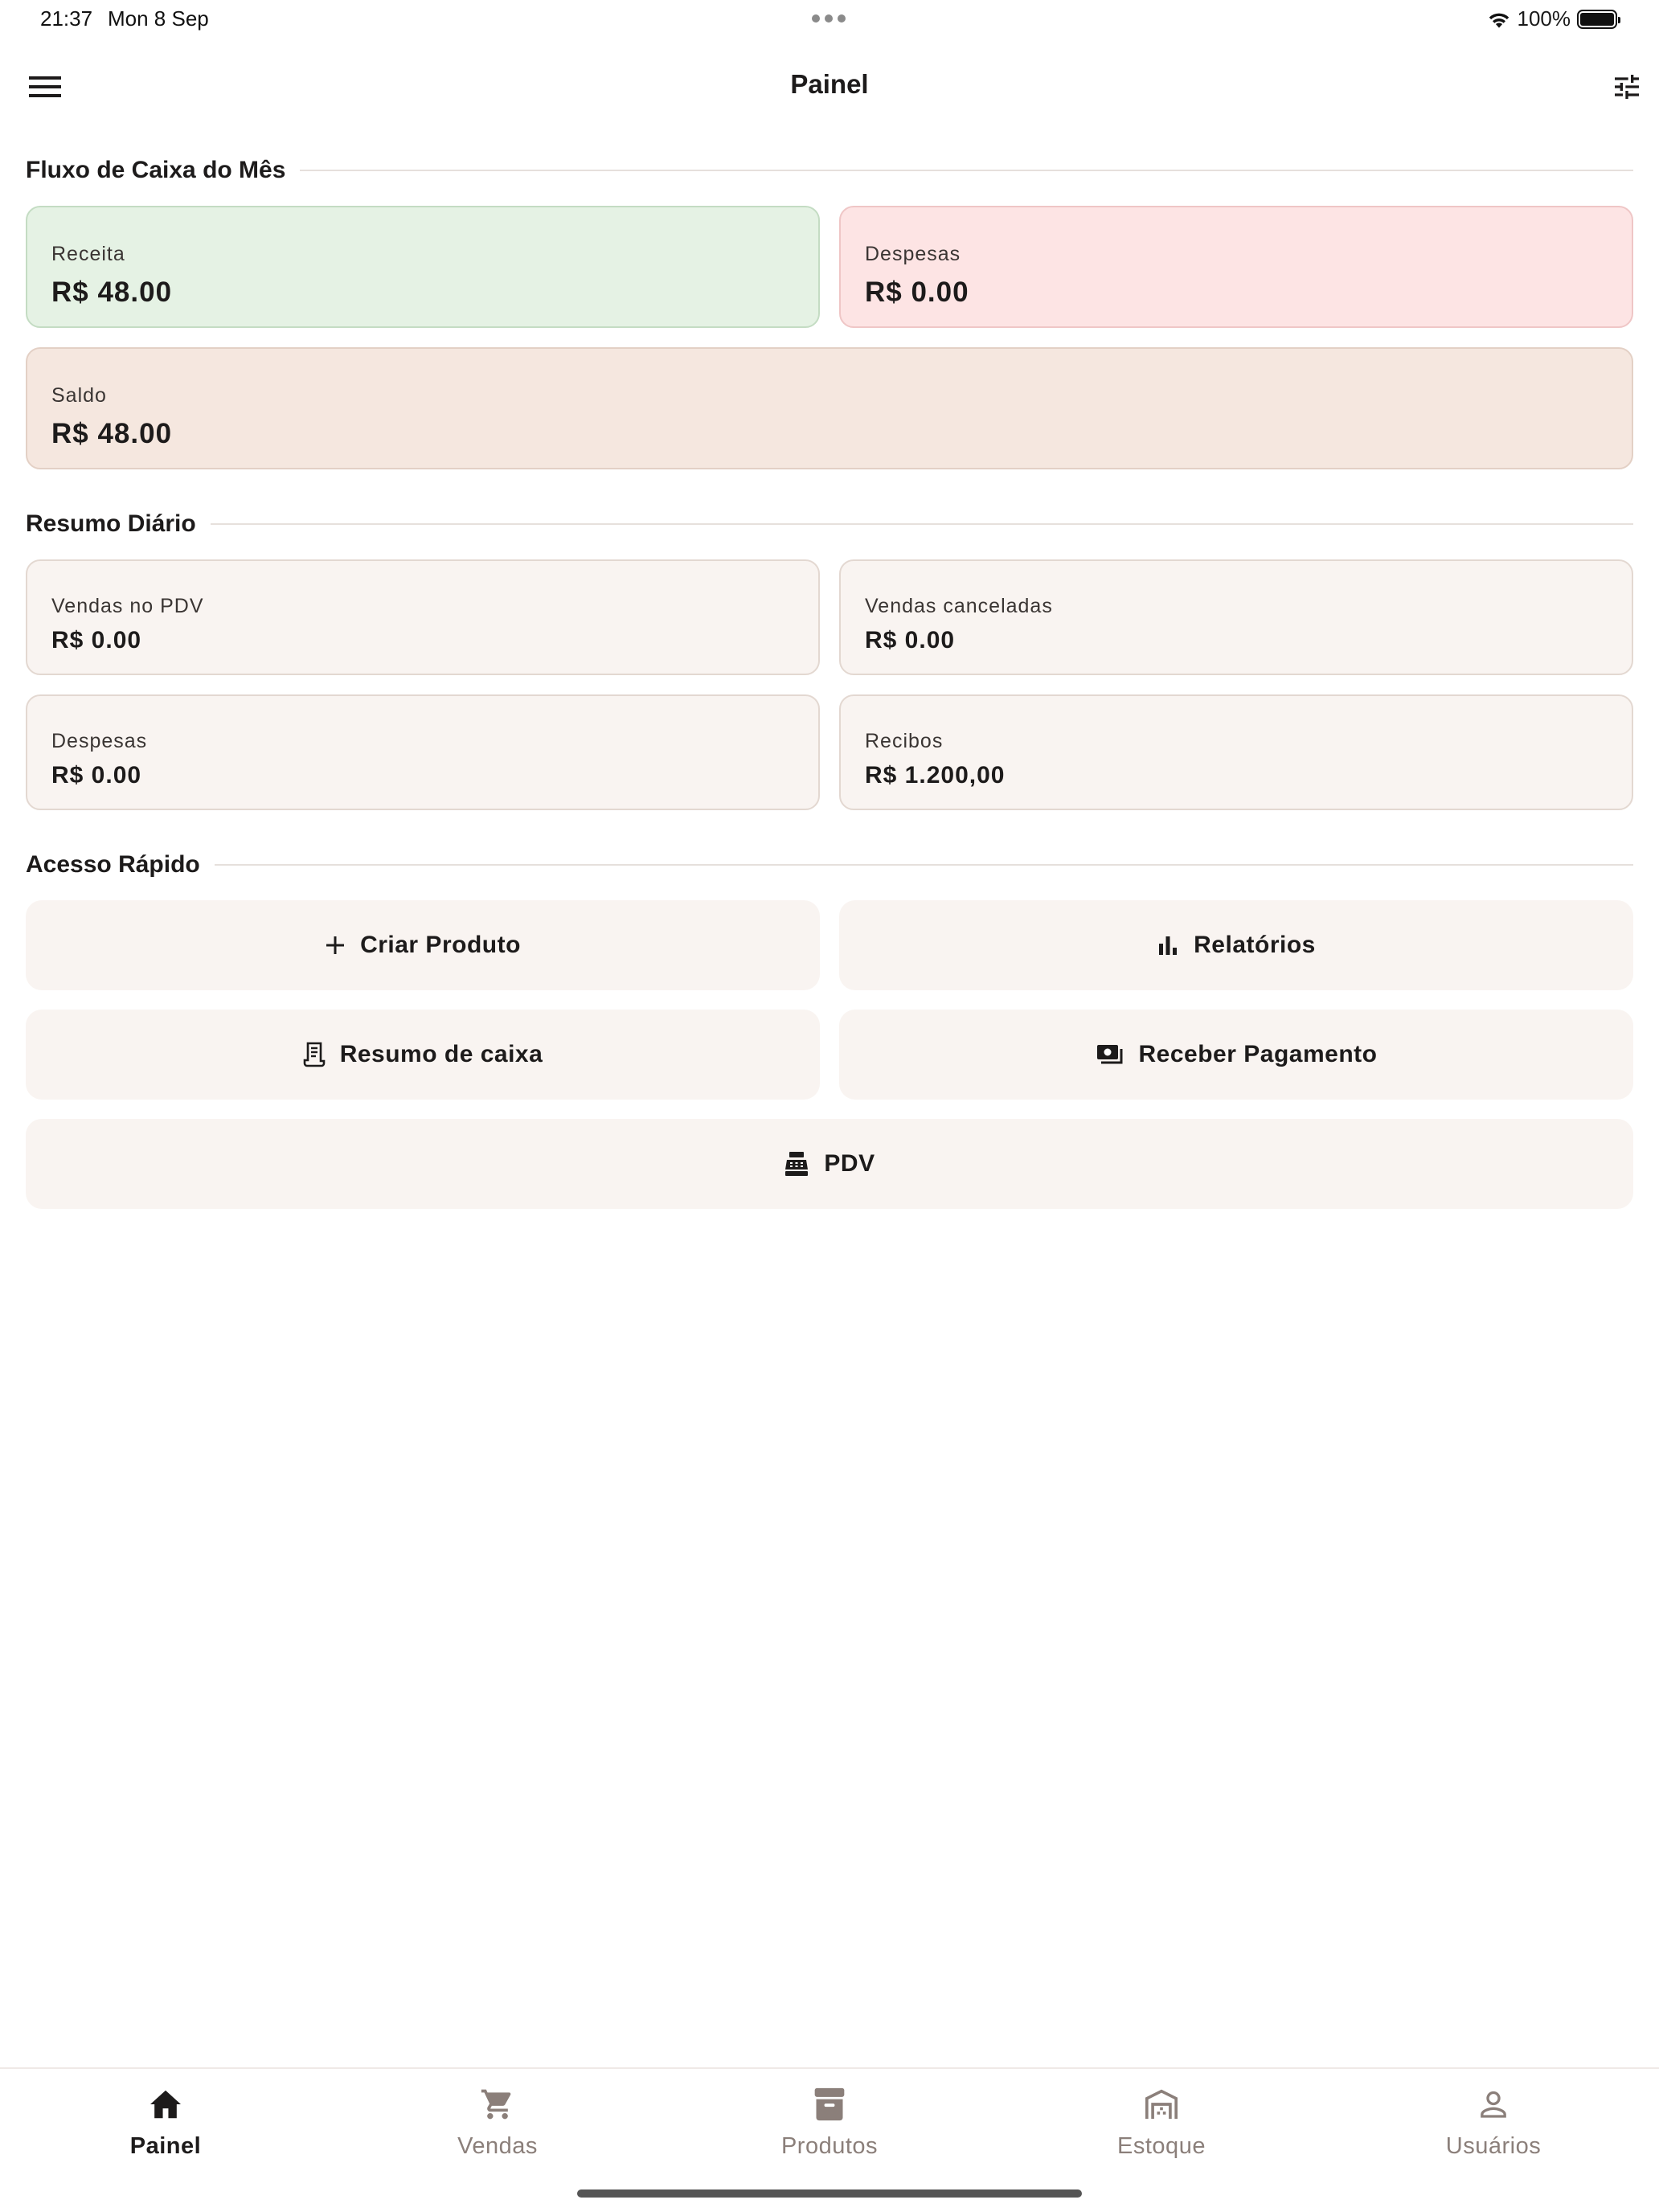  What do you see at coordinates (1168, 946) in the screenshot?
I see `bar-chart-icon` at bounding box center [1168, 946].